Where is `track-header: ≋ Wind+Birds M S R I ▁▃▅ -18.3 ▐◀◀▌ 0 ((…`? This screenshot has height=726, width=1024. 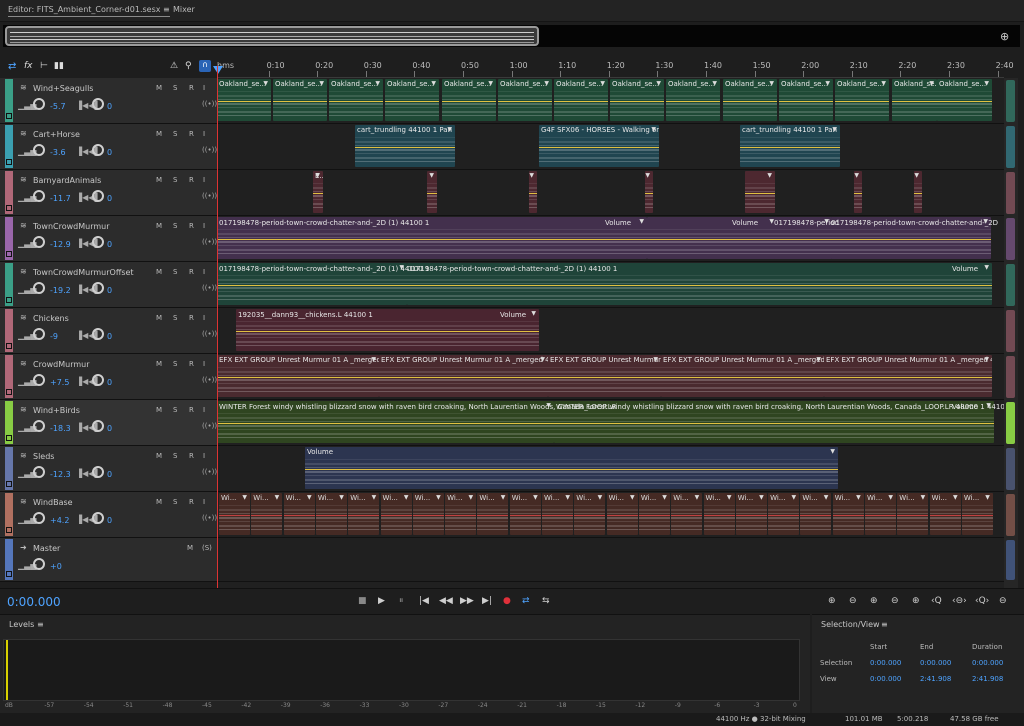
track-header: ≋ Wind+Birds M S R I ▁▃▅ -18.3 ▐◀◀▌ 0 ((… is located at coordinates (108, 423).